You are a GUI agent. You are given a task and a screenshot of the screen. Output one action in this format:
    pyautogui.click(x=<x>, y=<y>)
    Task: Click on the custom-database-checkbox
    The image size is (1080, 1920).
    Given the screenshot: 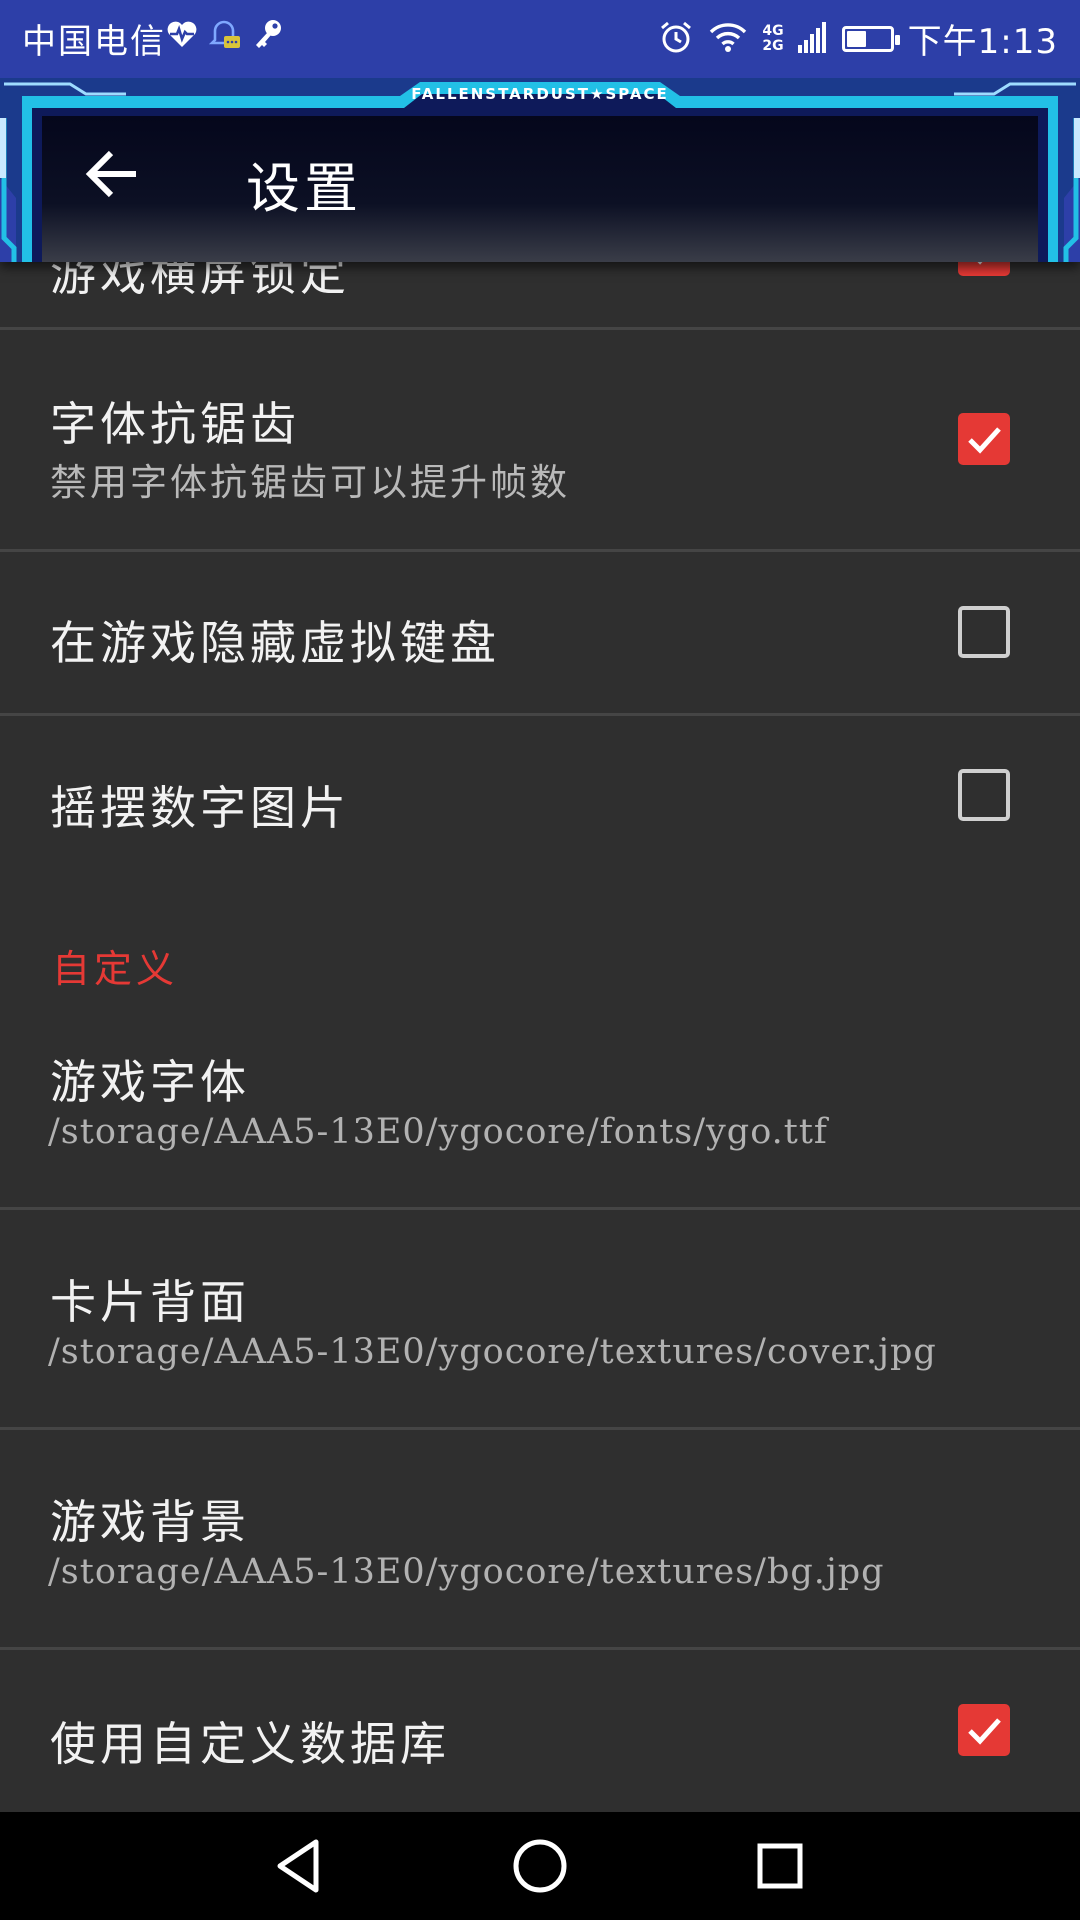 What is the action you would take?
    pyautogui.click(x=984, y=1730)
    